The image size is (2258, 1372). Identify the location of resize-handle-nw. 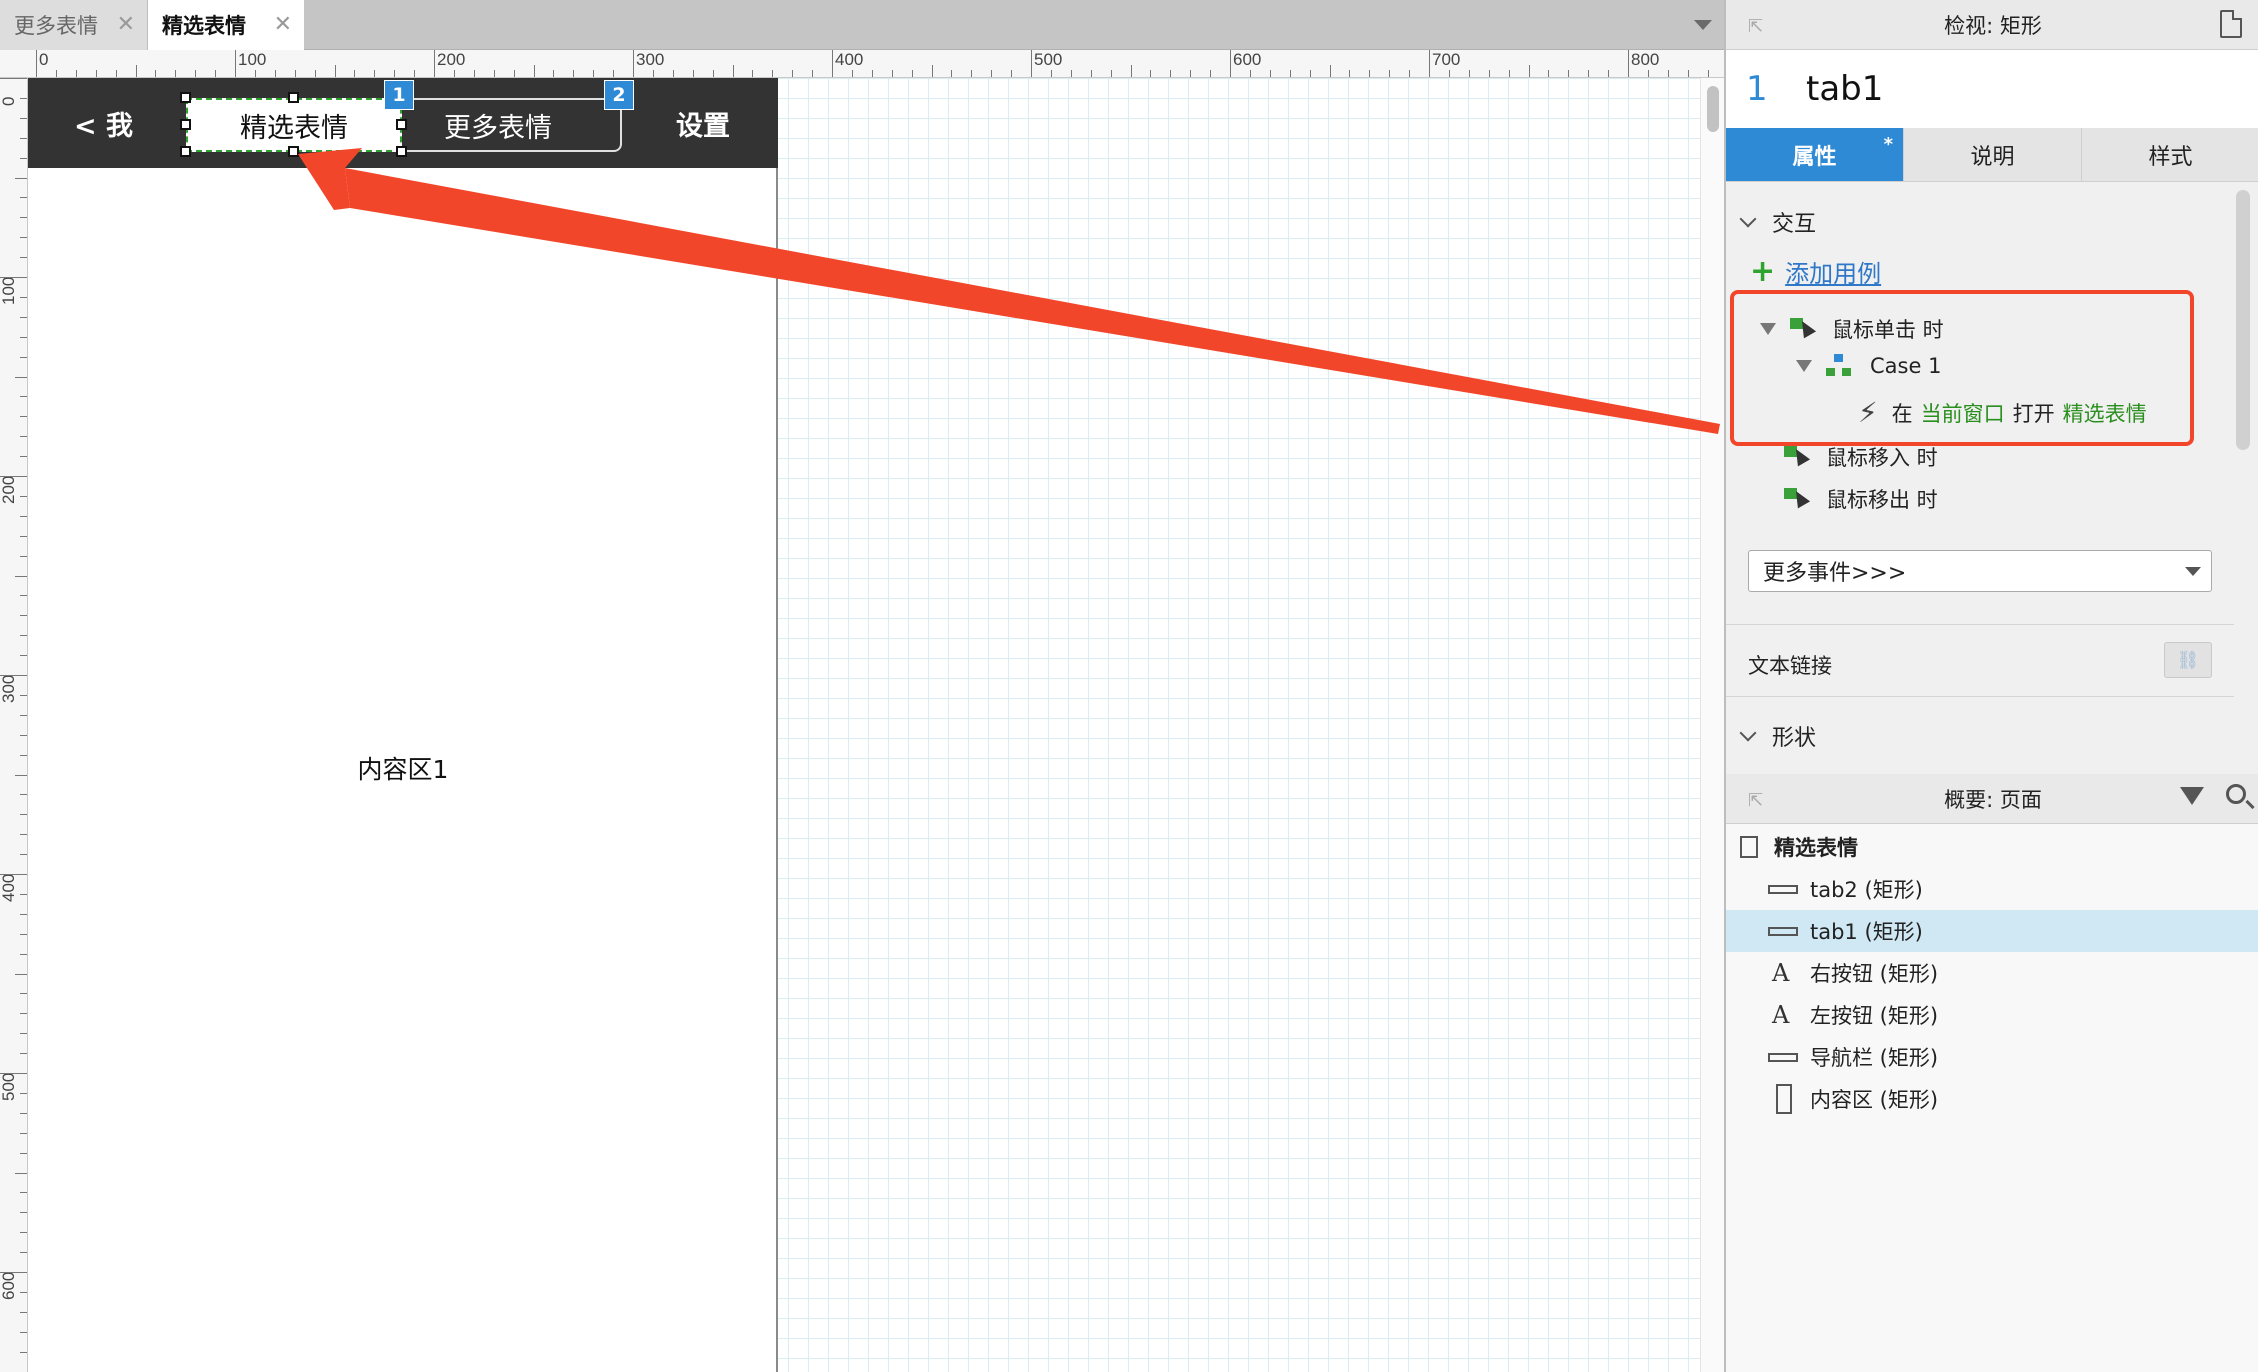
(185, 97).